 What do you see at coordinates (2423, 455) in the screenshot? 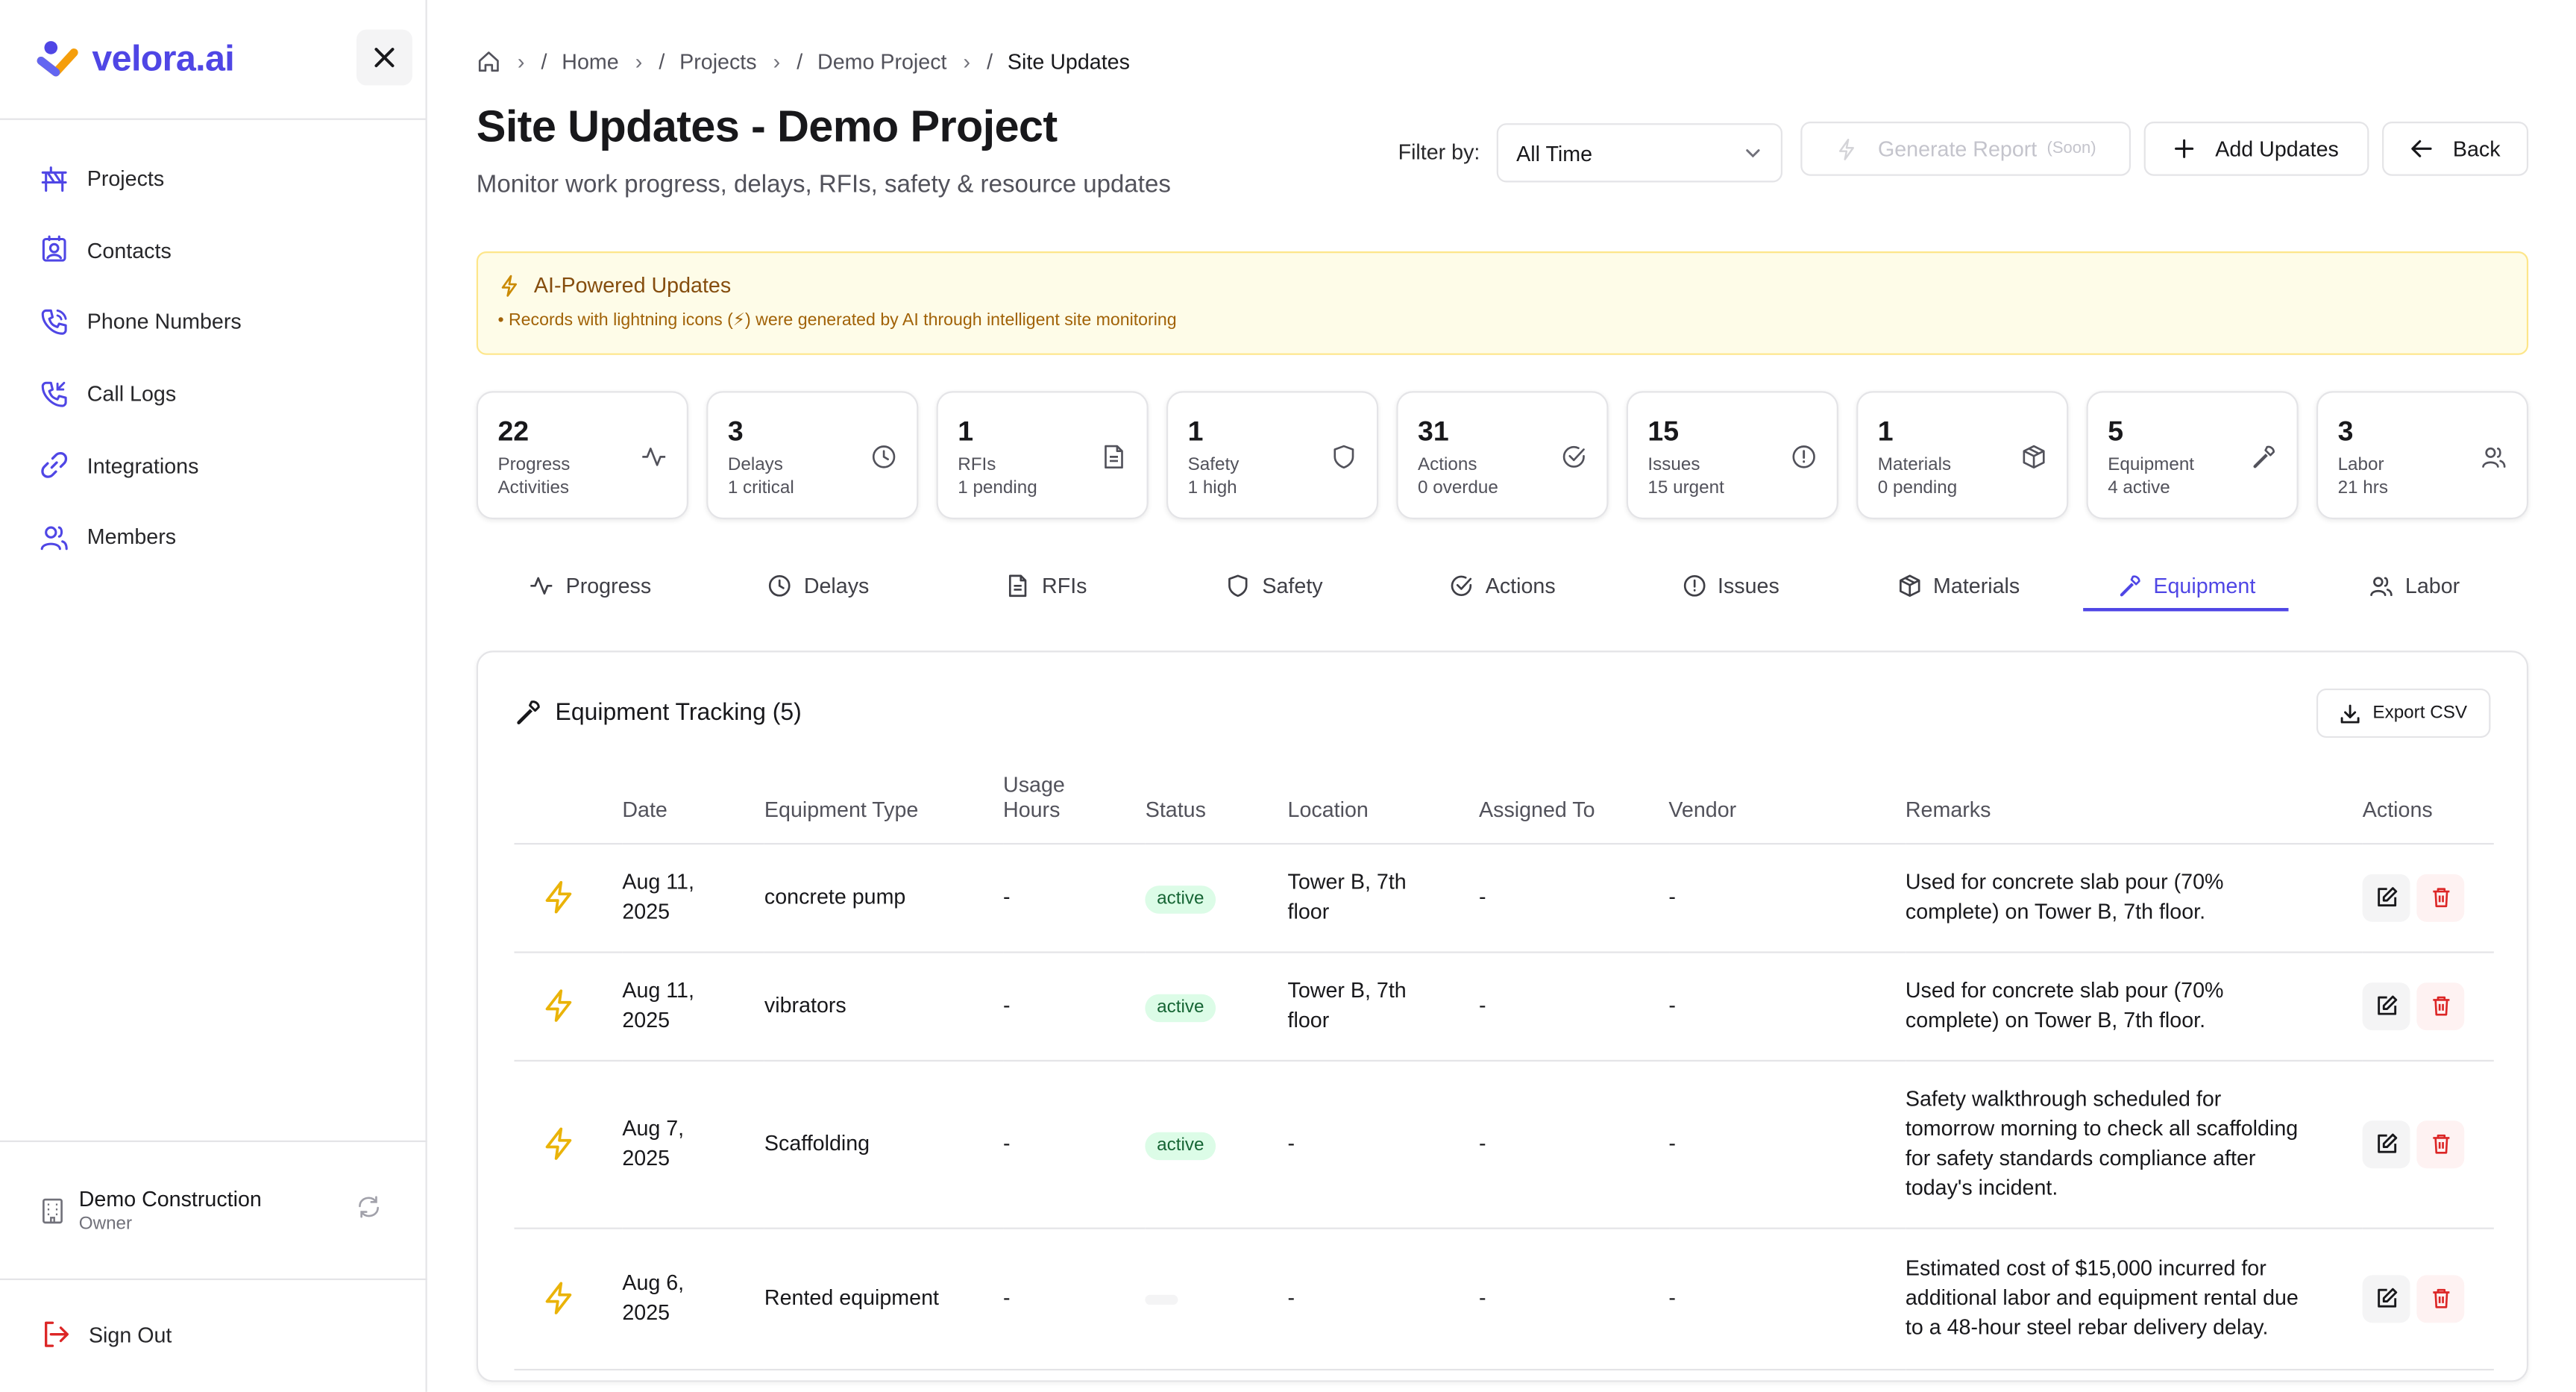
I see `stat-card-labor: 3 Labor 21 hrs` at bounding box center [2423, 455].